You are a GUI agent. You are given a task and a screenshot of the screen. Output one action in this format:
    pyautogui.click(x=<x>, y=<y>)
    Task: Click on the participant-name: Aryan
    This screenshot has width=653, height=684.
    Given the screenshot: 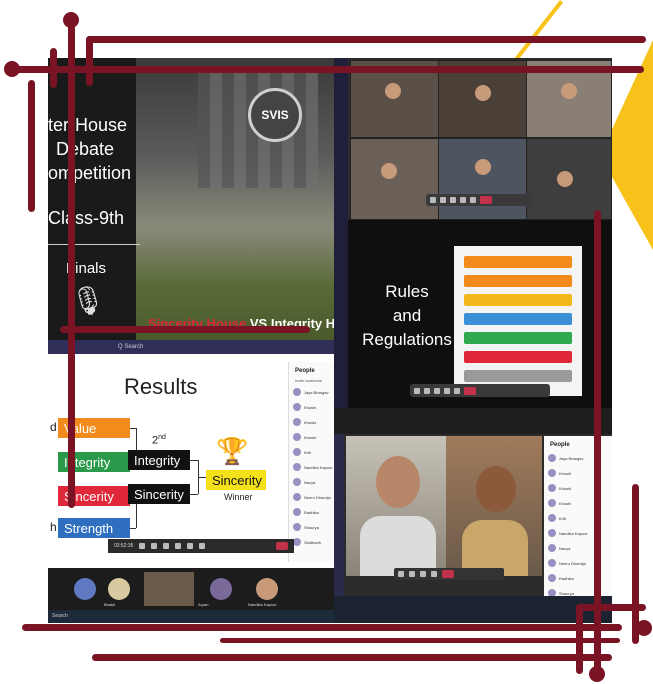 What is the action you would take?
    pyautogui.click(x=203, y=604)
    